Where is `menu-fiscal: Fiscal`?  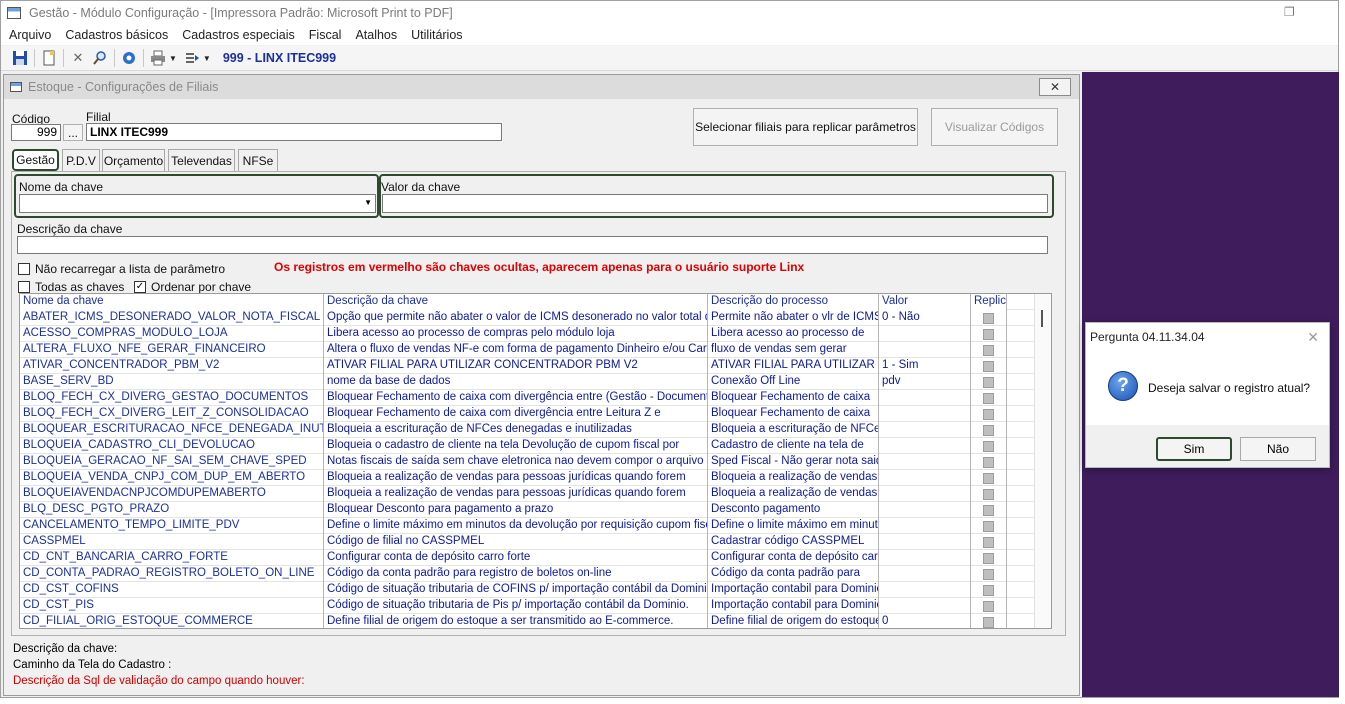 menu-fiscal: Fiscal is located at coordinates (325, 35).